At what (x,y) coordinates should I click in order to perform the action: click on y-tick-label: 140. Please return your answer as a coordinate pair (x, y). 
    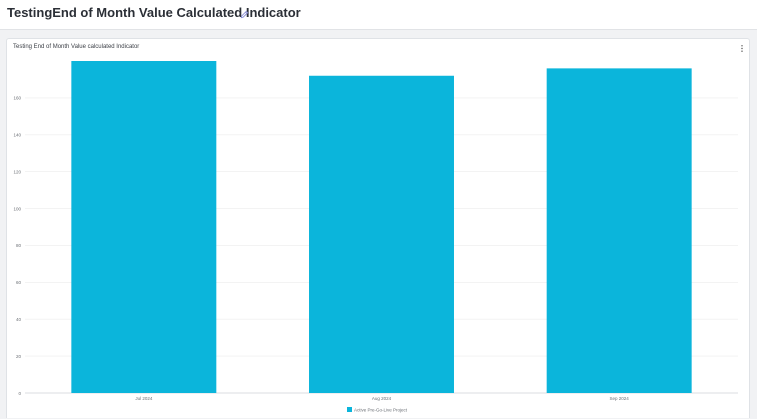
    Looking at the image, I should click on (17, 135).